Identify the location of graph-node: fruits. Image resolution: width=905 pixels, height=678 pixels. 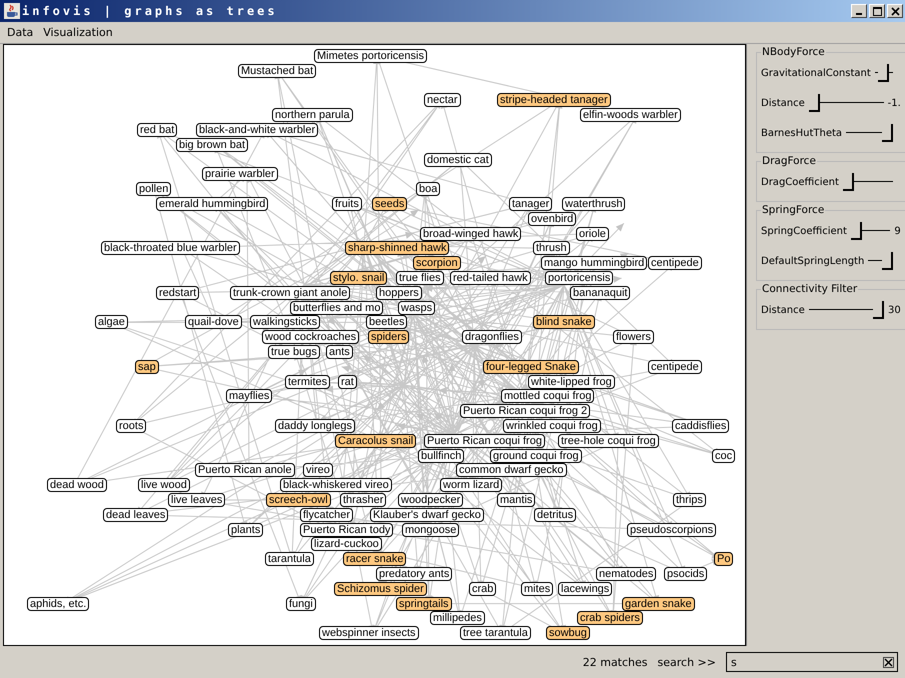
(347, 204).